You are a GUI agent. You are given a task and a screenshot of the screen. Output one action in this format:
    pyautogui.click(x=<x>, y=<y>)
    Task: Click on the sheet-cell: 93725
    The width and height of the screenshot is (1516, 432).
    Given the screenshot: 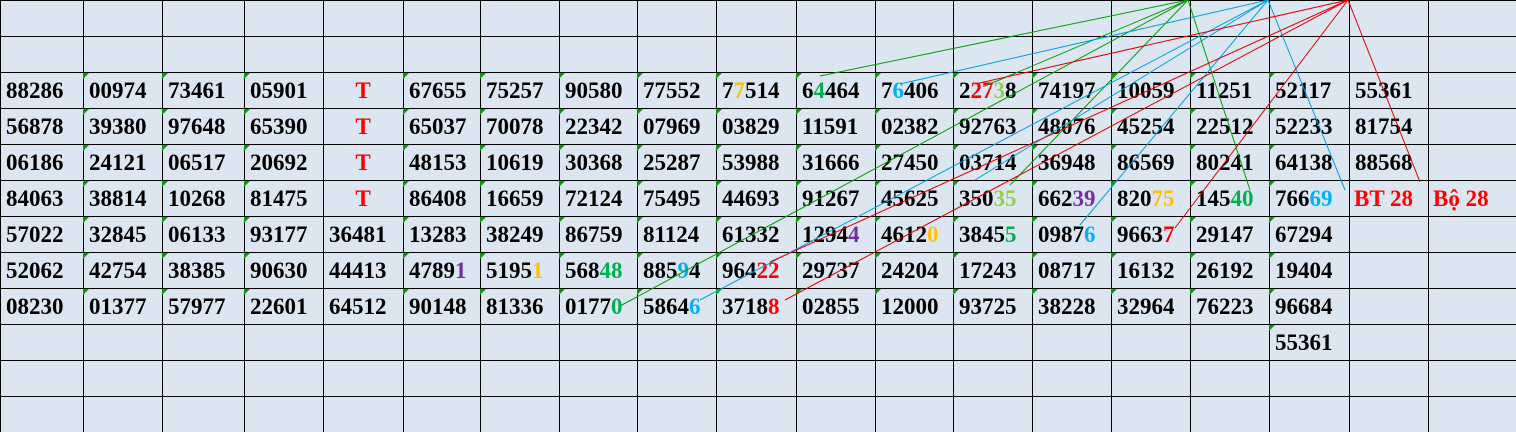 What is the action you would take?
    pyautogui.click(x=992, y=307)
    